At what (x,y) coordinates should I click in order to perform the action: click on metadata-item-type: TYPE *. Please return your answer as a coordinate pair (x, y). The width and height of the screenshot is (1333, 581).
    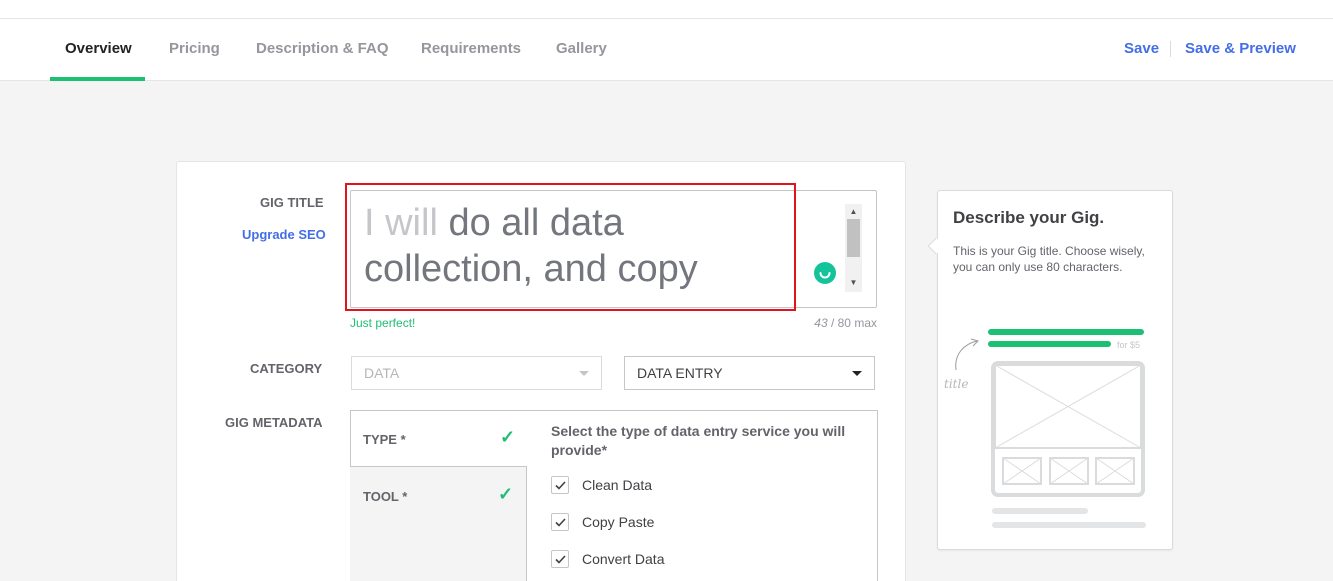
    Looking at the image, I should click on (384, 439).